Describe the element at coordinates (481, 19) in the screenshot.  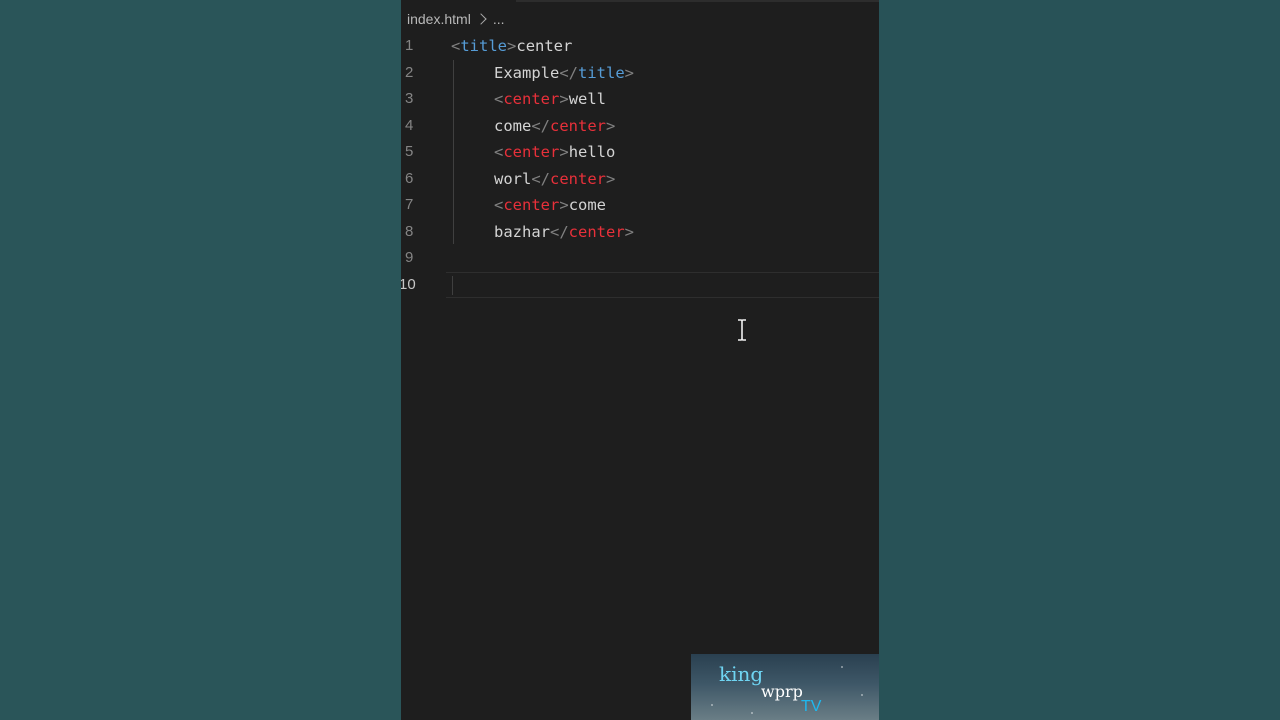
I see `chevron-right-icon` at that location.